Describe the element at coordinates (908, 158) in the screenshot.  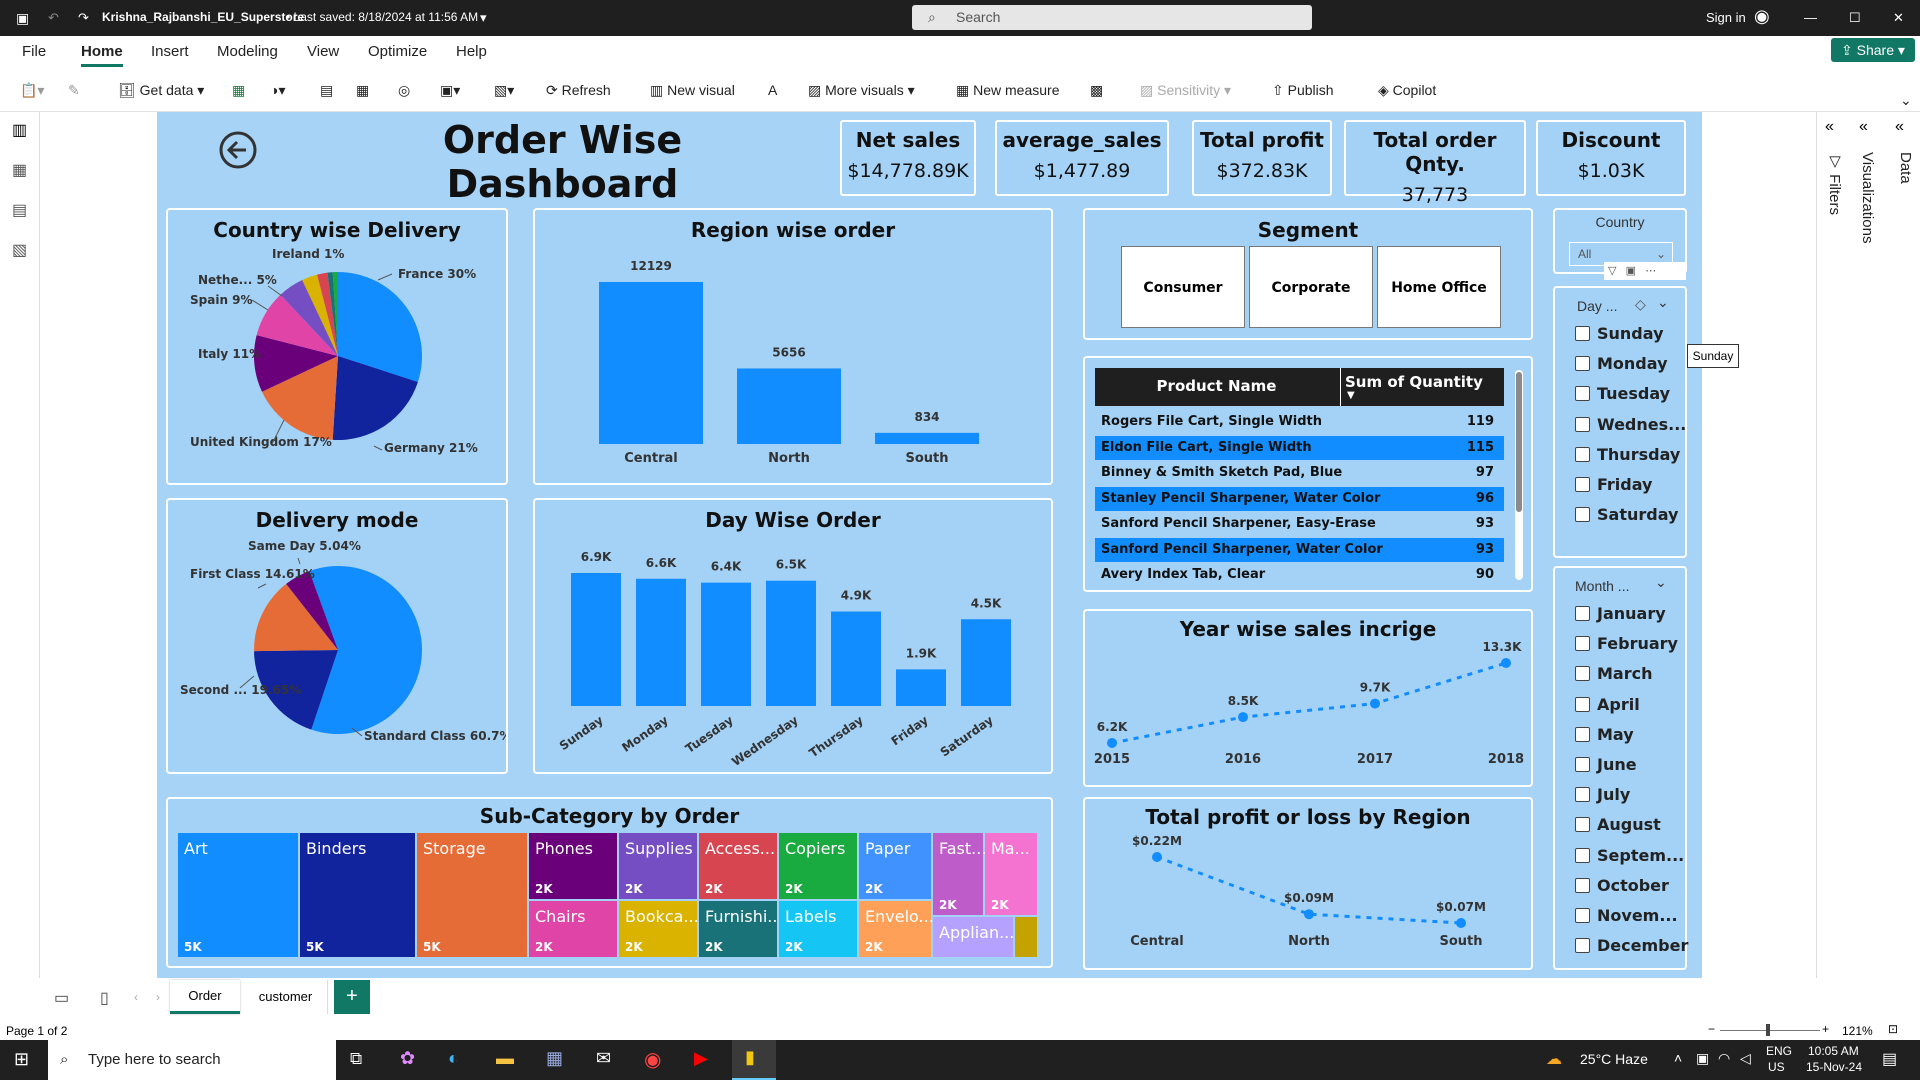
I see `kpi-net-sales: Net sales $14,778.89K` at that location.